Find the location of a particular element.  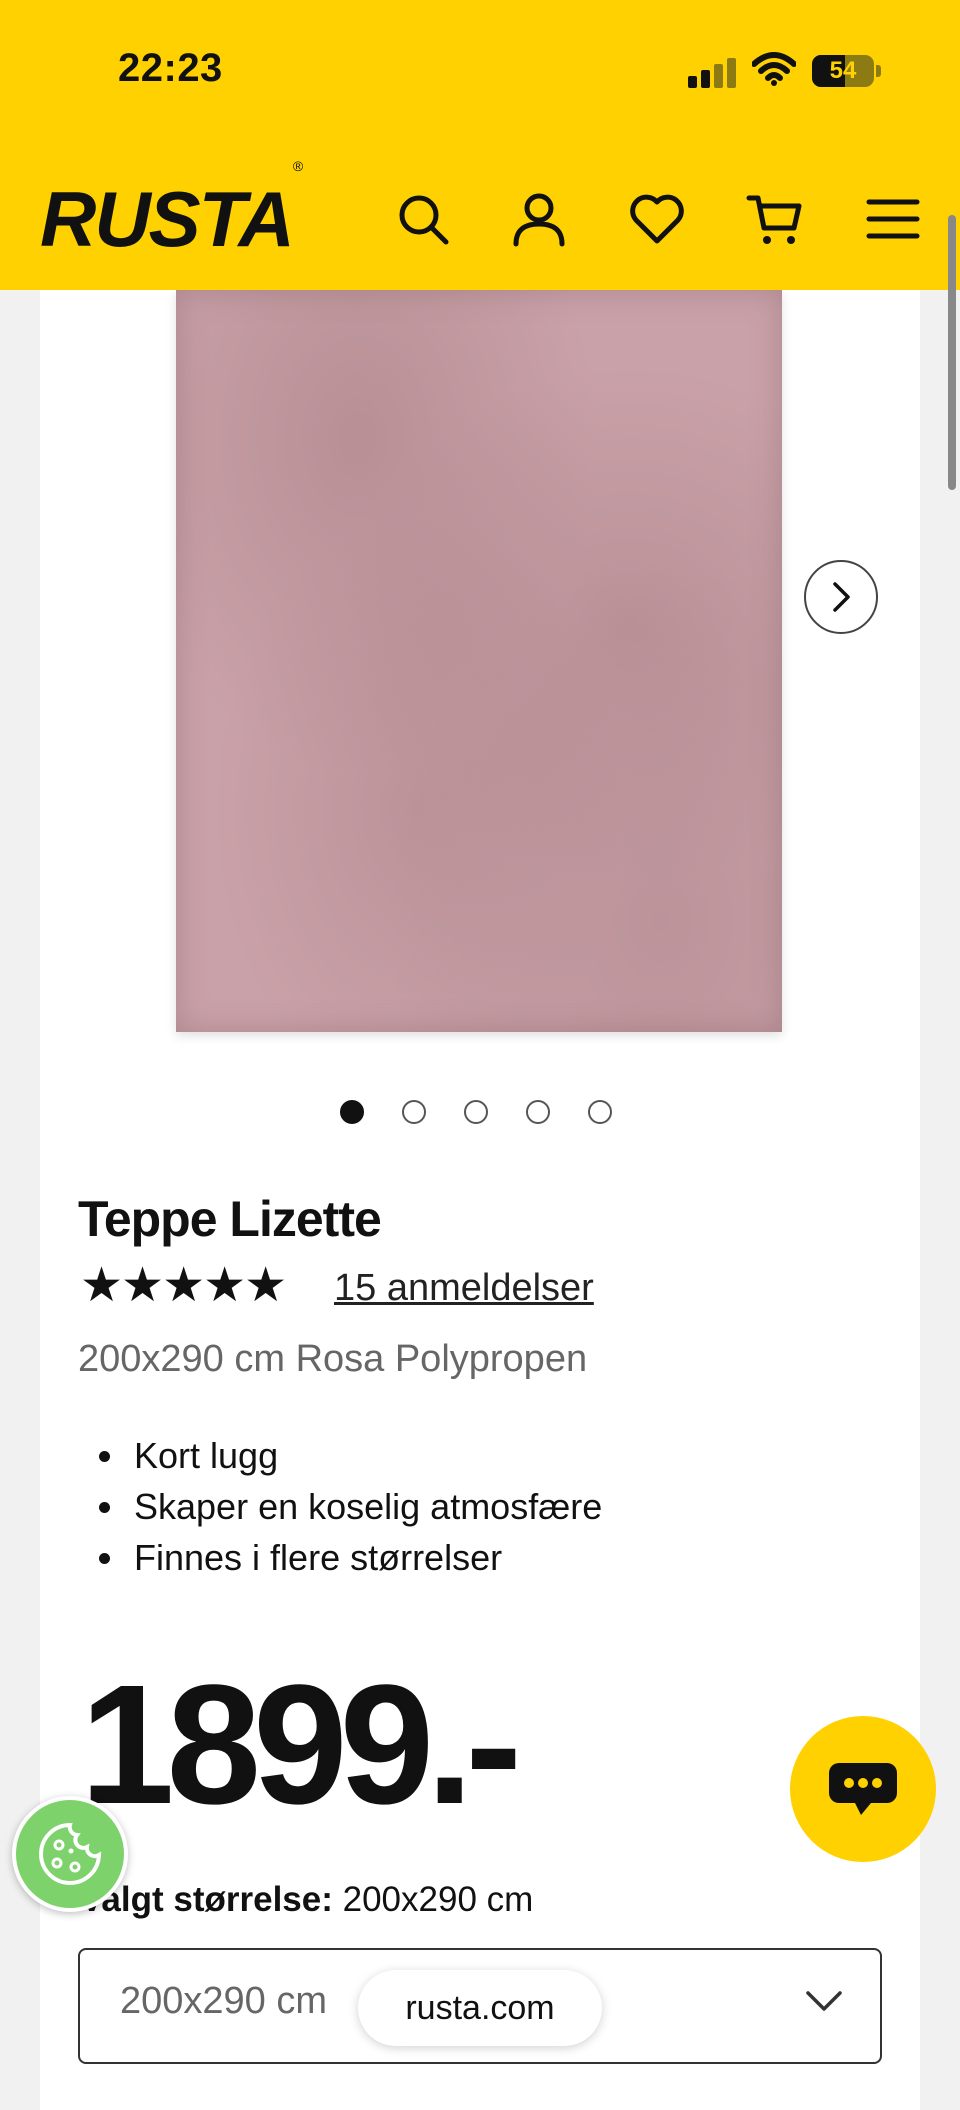

chat-bubble-icon is located at coordinates (863, 1789).